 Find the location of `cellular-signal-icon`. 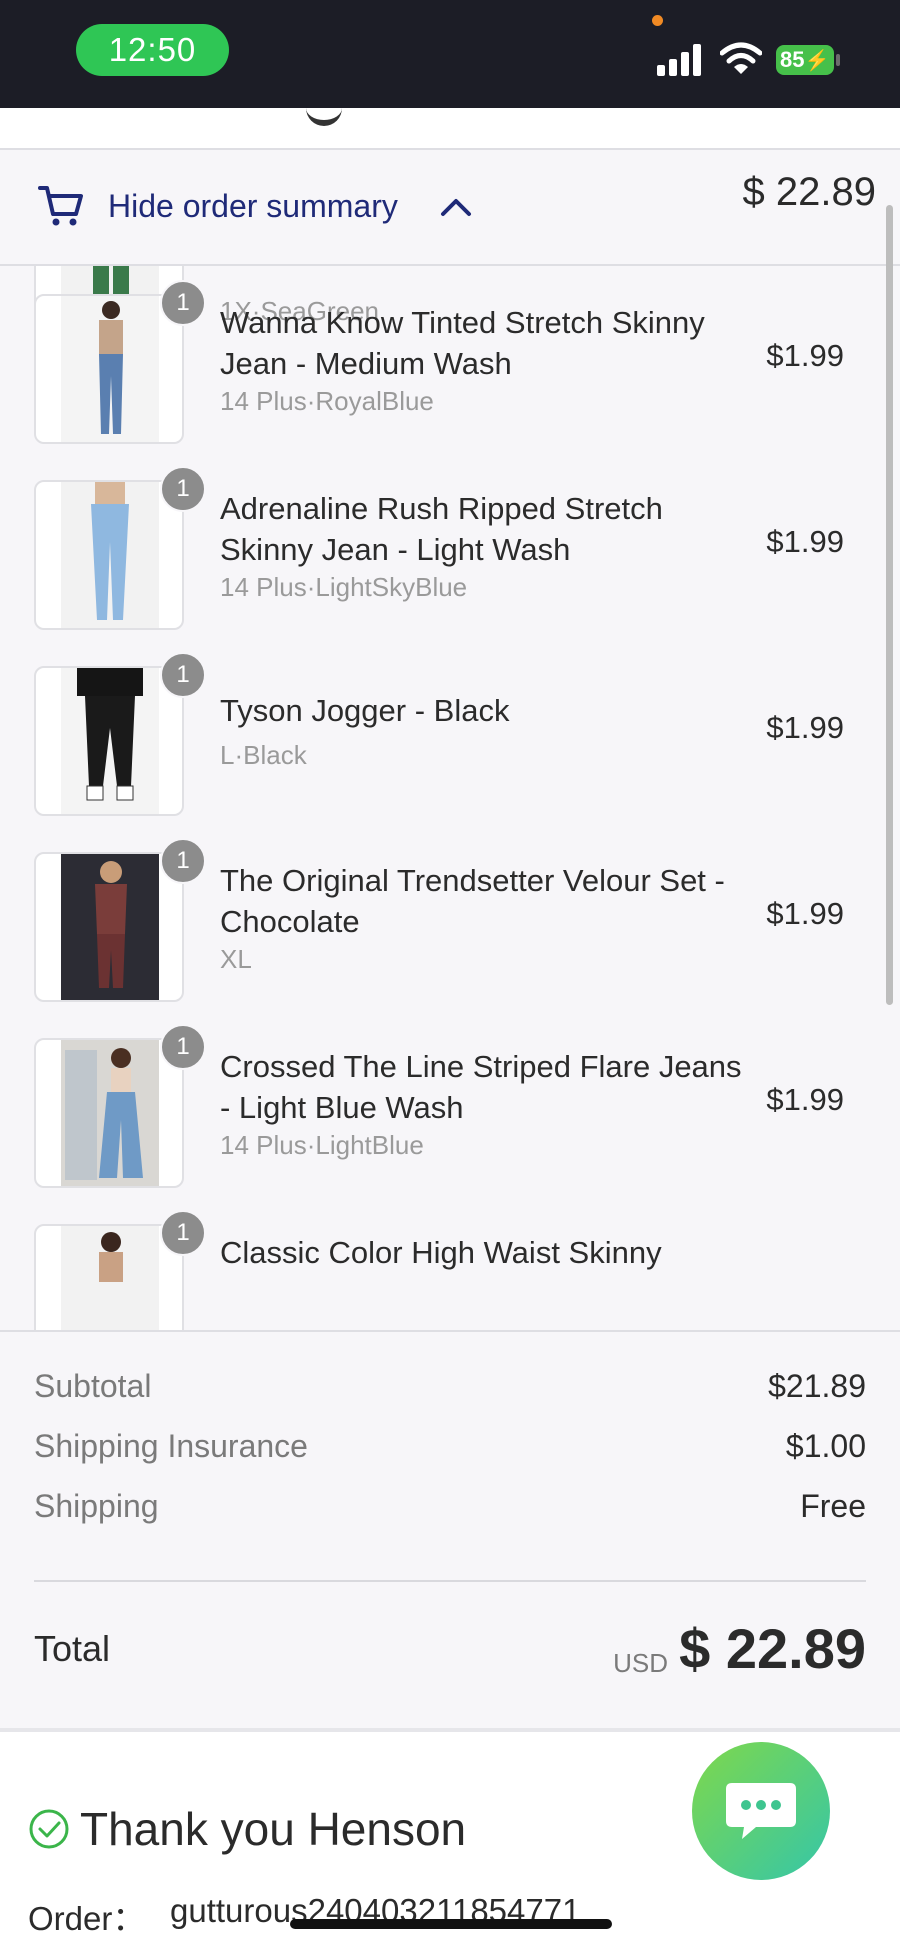

cellular-signal-icon is located at coordinates (680, 60).